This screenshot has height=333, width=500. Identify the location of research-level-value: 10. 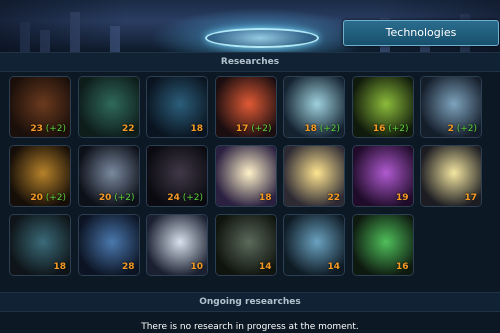
(196, 267).